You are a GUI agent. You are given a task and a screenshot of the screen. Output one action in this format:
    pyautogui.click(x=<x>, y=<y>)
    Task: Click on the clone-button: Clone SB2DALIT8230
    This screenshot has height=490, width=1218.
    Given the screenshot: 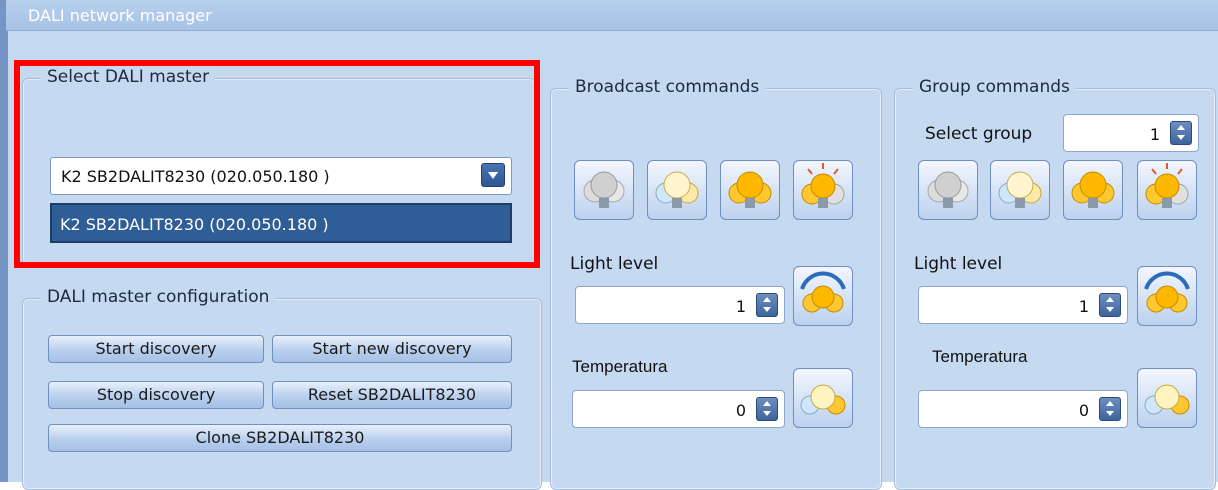 What is the action you would take?
    pyautogui.click(x=280, y=438)
    